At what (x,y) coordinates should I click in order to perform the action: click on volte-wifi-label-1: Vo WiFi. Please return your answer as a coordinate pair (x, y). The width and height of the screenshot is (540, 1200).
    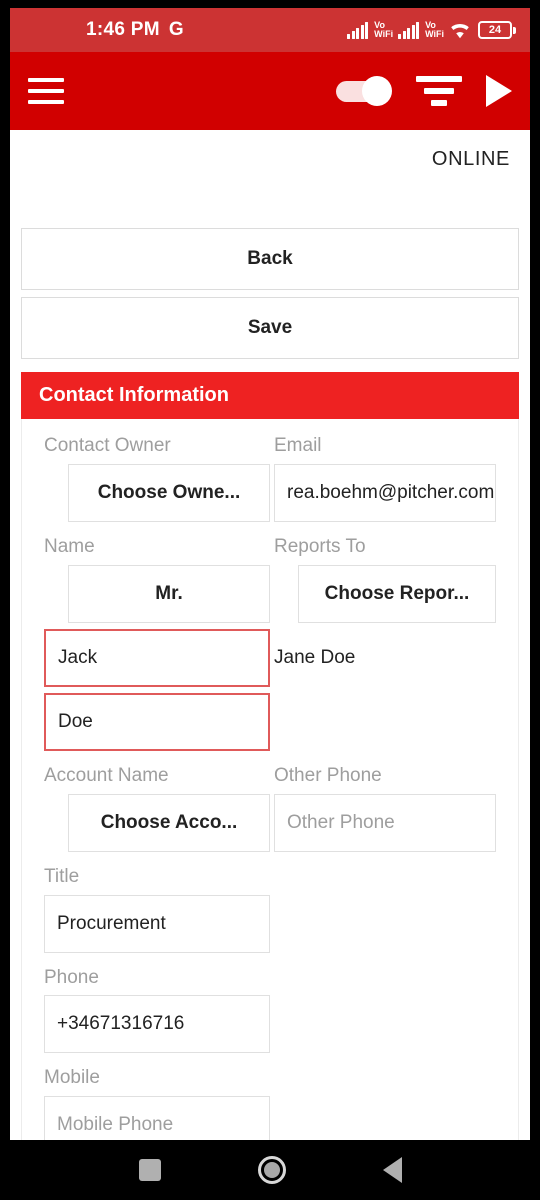
    Looking at the image, I should click on (384, 29).